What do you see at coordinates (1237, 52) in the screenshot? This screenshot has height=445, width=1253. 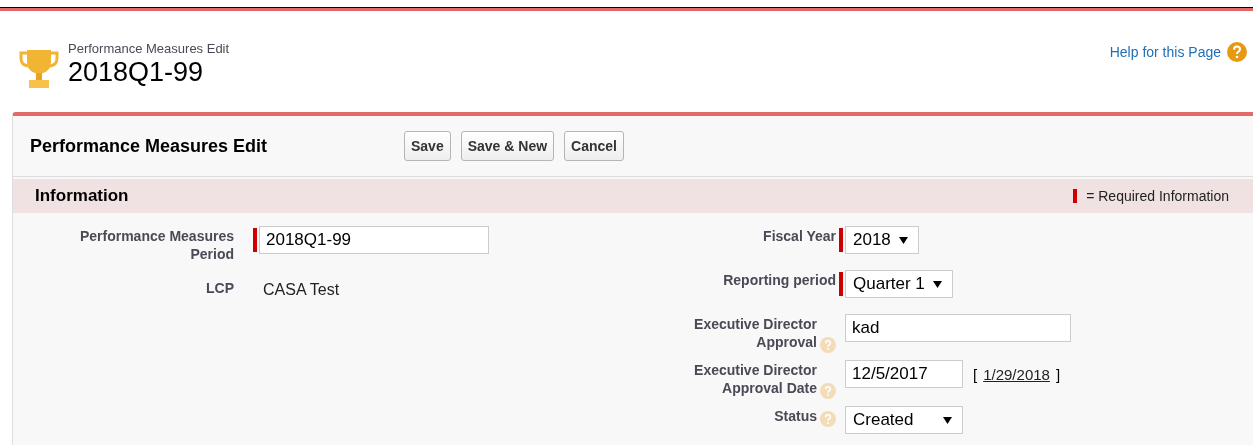 I see `help-icon` at bounding box center [1237, 52].